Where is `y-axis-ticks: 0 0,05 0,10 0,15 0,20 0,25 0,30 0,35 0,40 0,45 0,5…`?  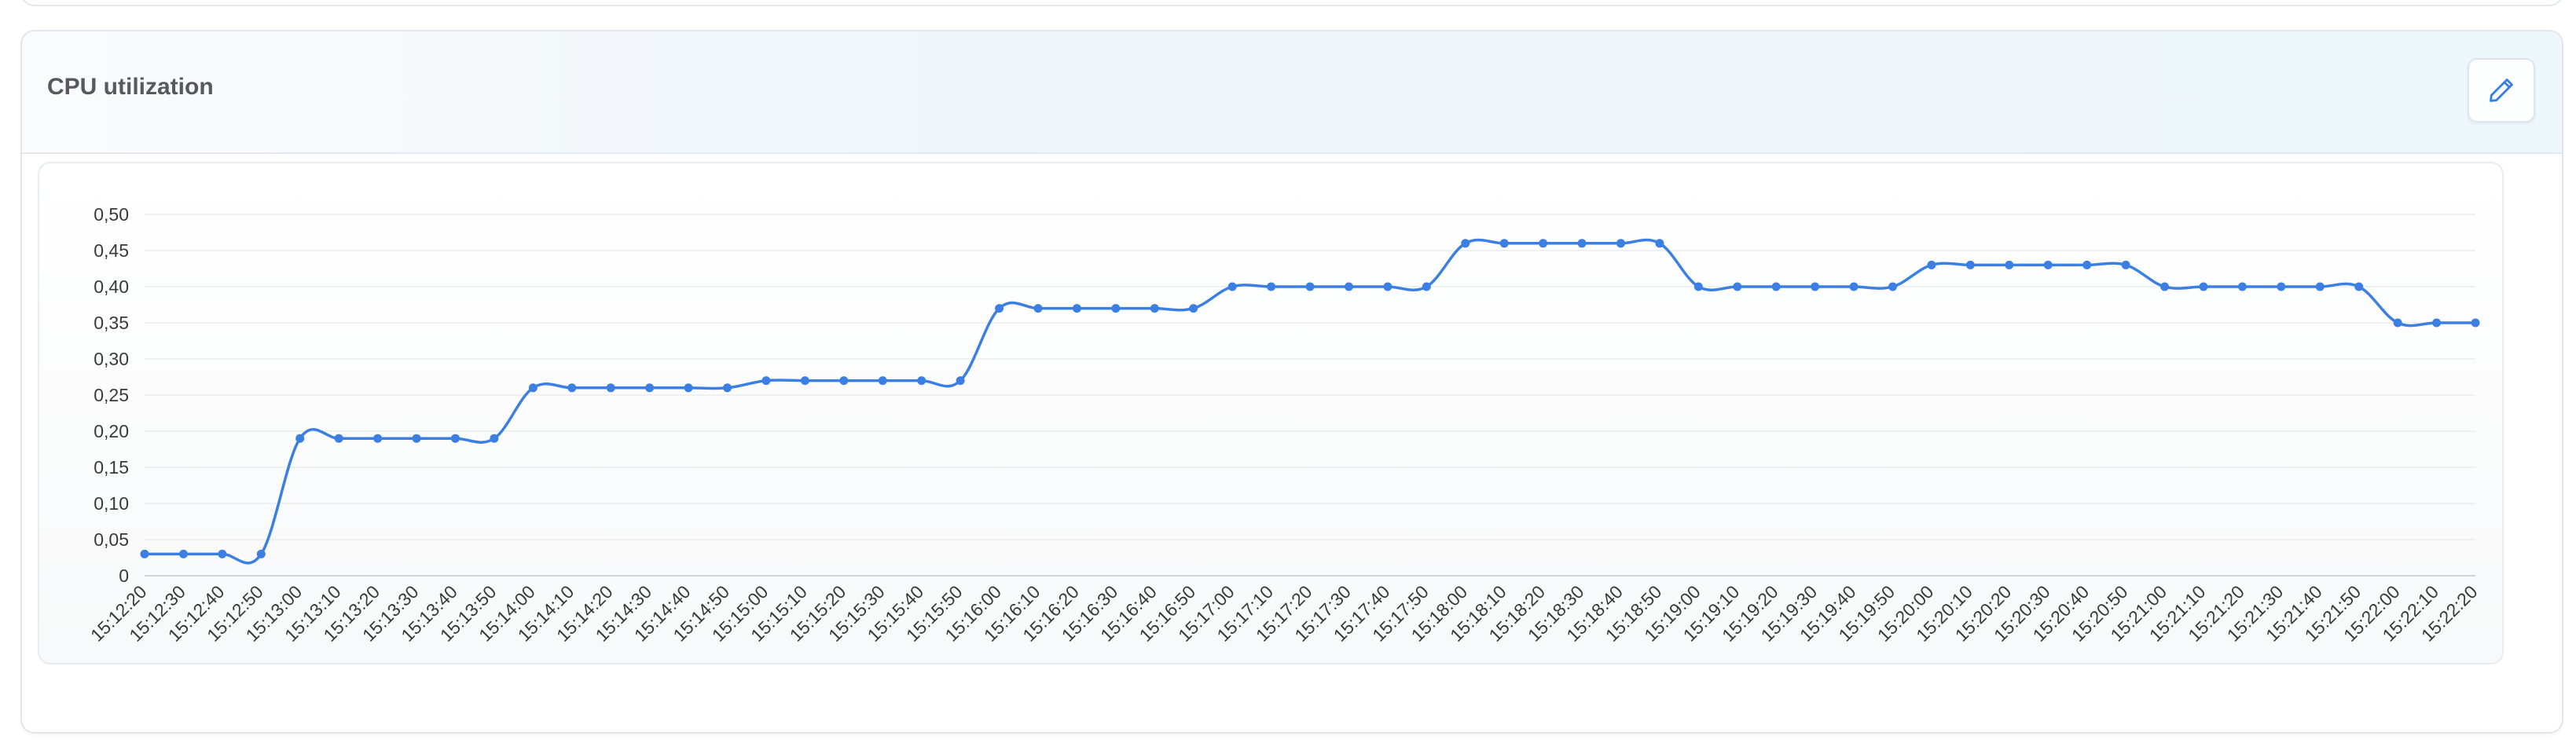
y-axis-ticks: 0 0,05 0,10 0,15 0,20 0,25 0,30 0,35 0,40 0,45 0,5… is located at coordinates (111, 395).